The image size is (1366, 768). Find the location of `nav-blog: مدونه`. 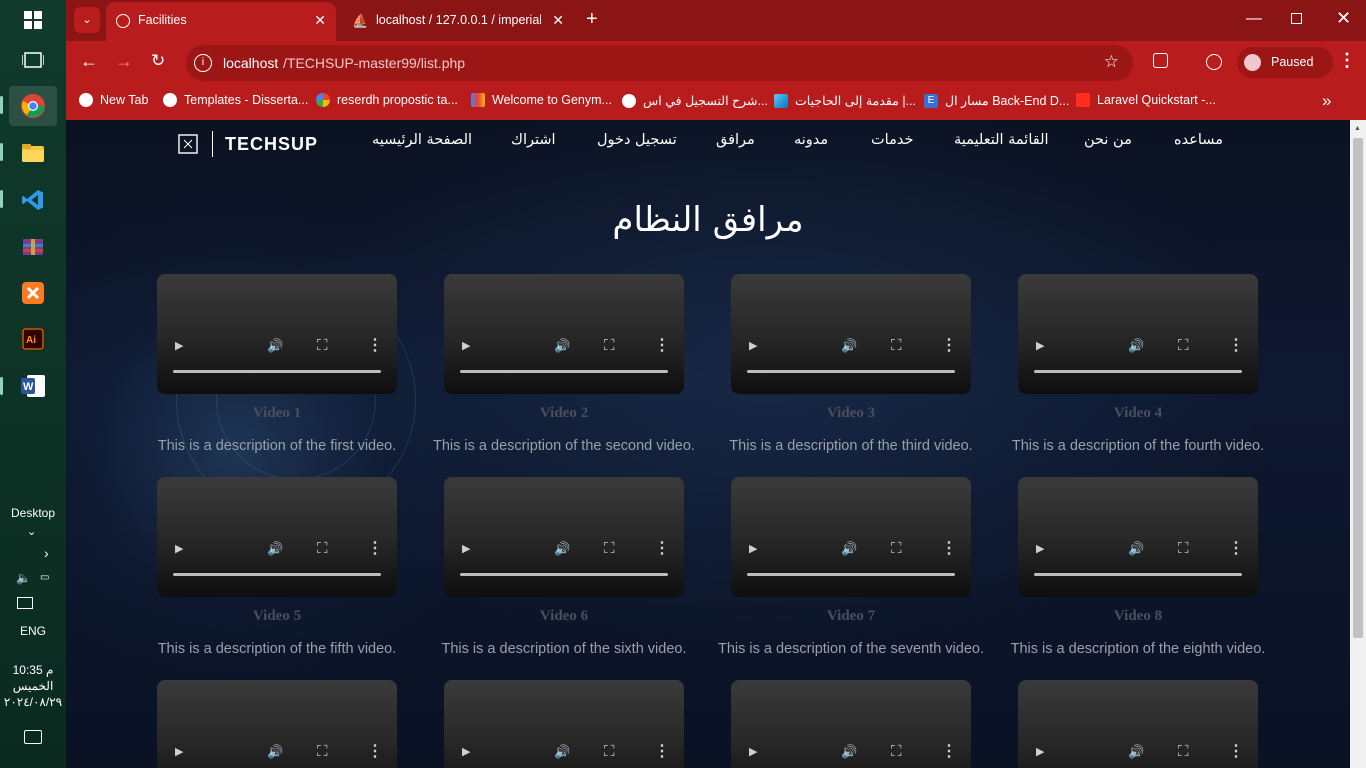

nav-blog: مدونه is located at coordinates (811, 140).